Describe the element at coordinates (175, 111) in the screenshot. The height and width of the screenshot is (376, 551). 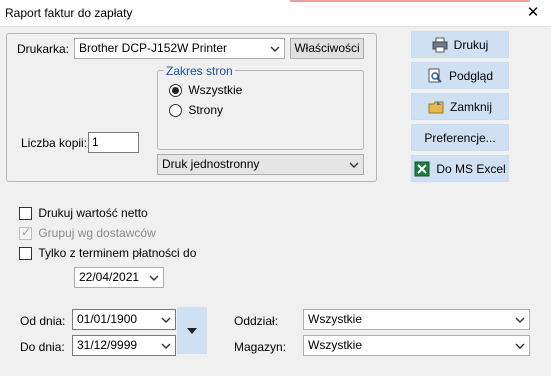
I see `radio-pages-indicator` at that location.